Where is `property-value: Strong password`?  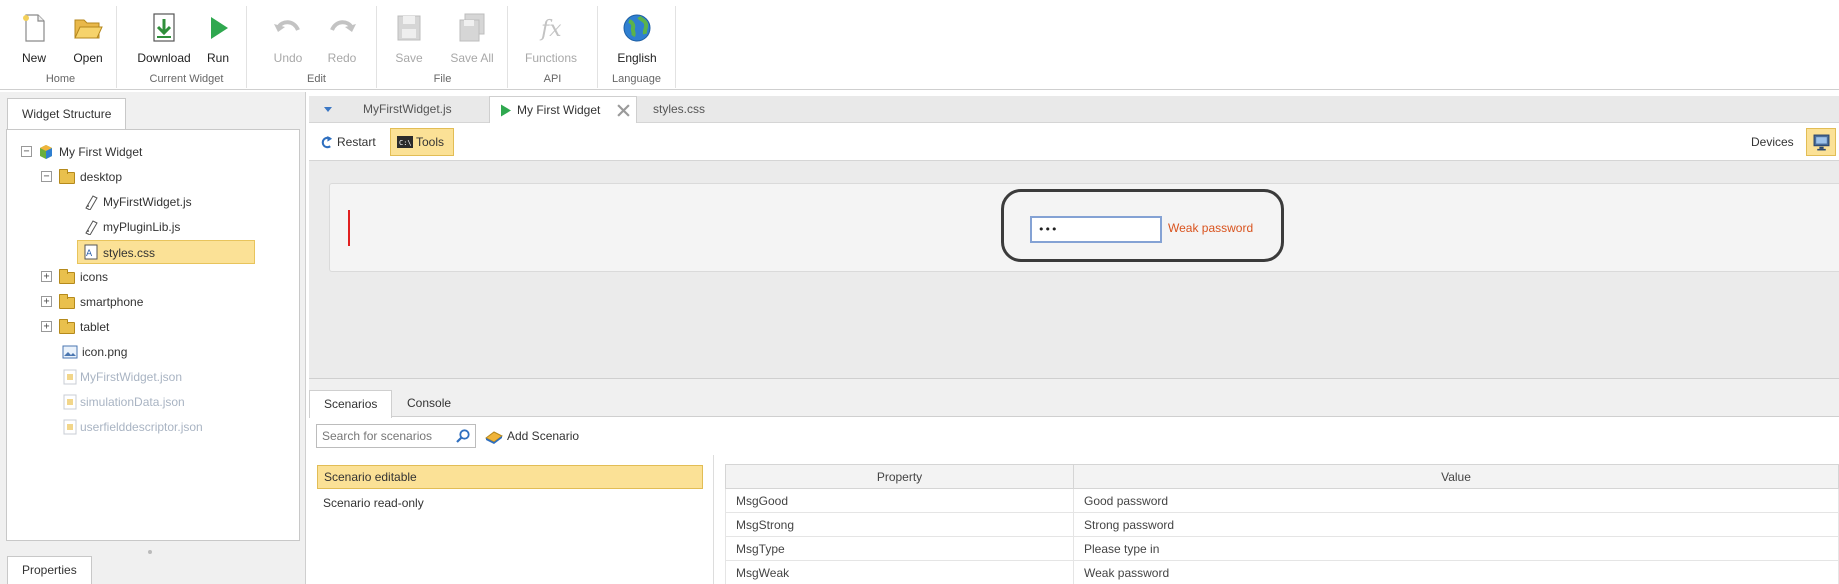
property-value: Strong password is located at coordinates (1456, 524).